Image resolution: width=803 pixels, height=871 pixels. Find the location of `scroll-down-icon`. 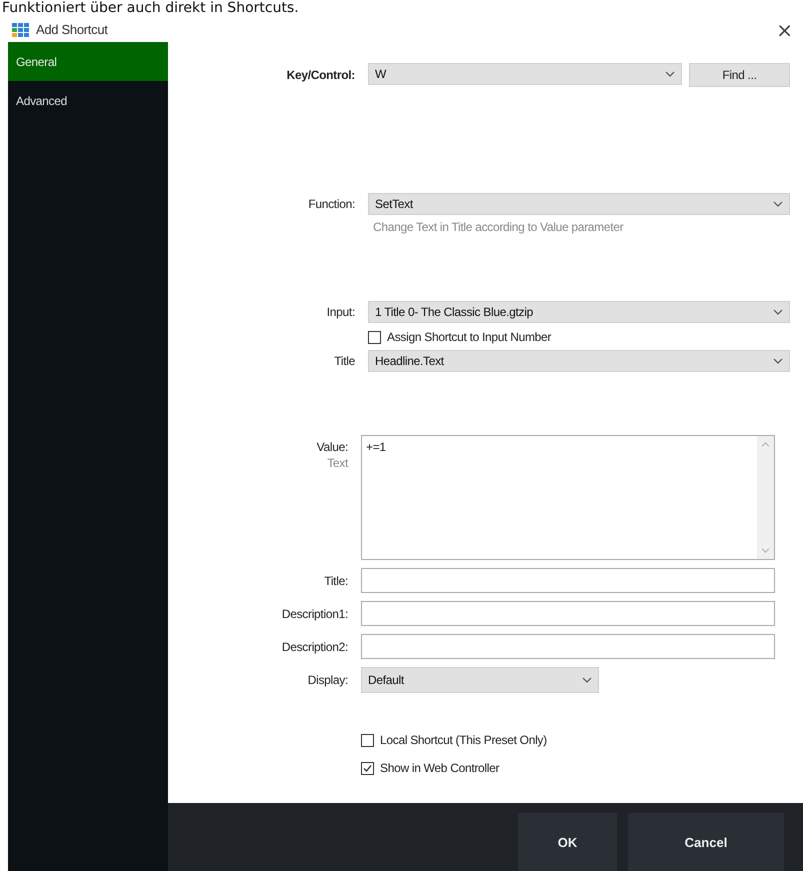

scroll-down-icon is located at coordinates (765, 550).